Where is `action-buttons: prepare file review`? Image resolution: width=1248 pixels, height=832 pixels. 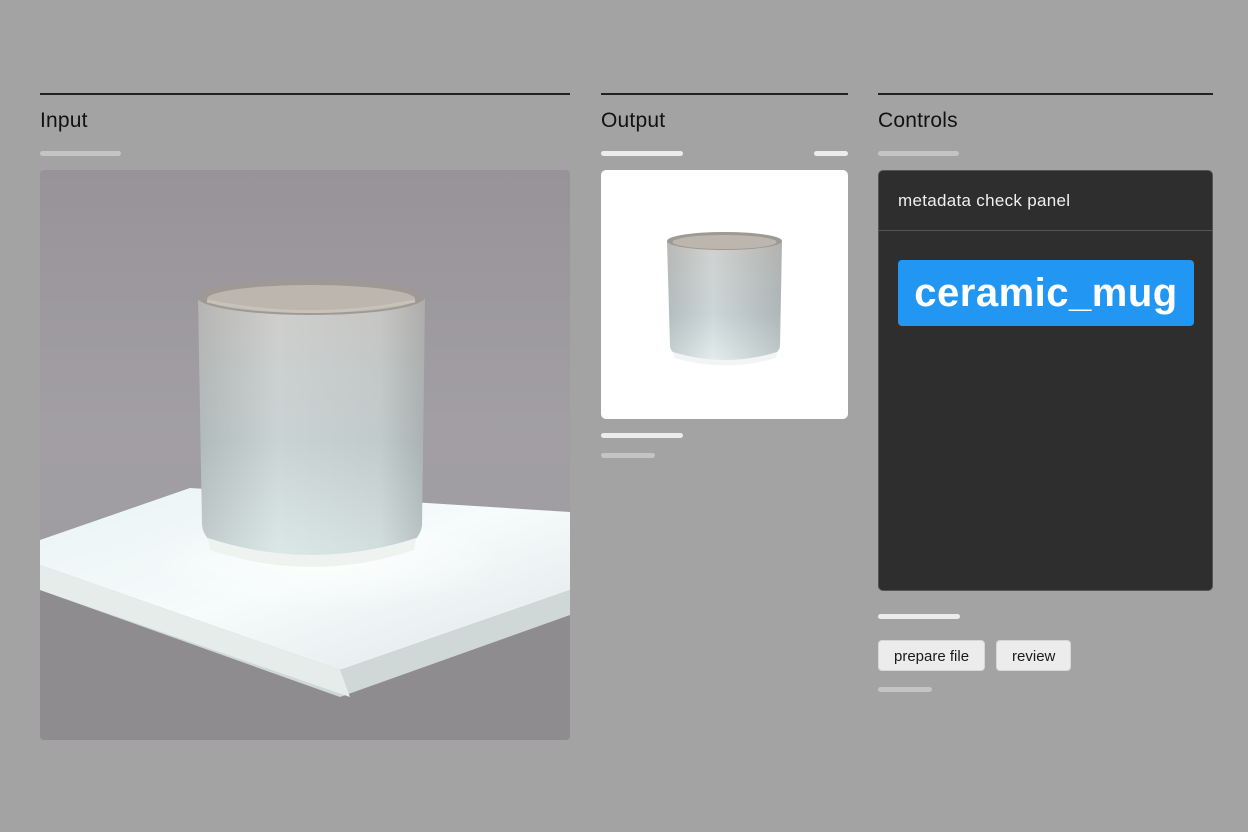 action-buttons: prepare file review is located at coordinates (975, 655).